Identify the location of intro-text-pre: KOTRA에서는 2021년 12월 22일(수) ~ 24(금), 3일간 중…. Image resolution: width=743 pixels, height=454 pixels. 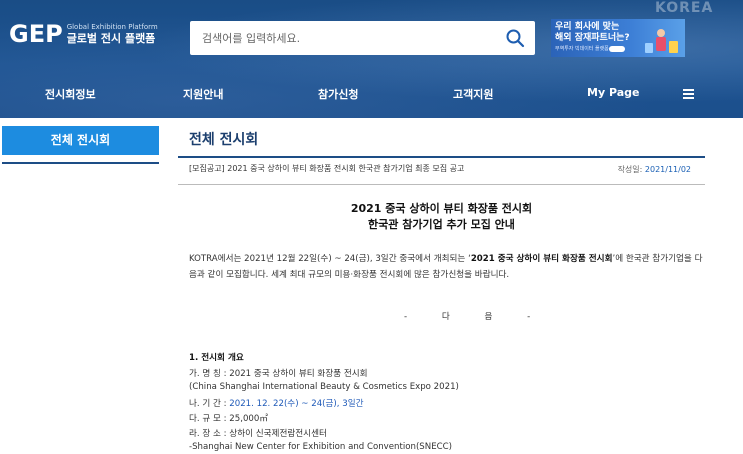
(330, 259).